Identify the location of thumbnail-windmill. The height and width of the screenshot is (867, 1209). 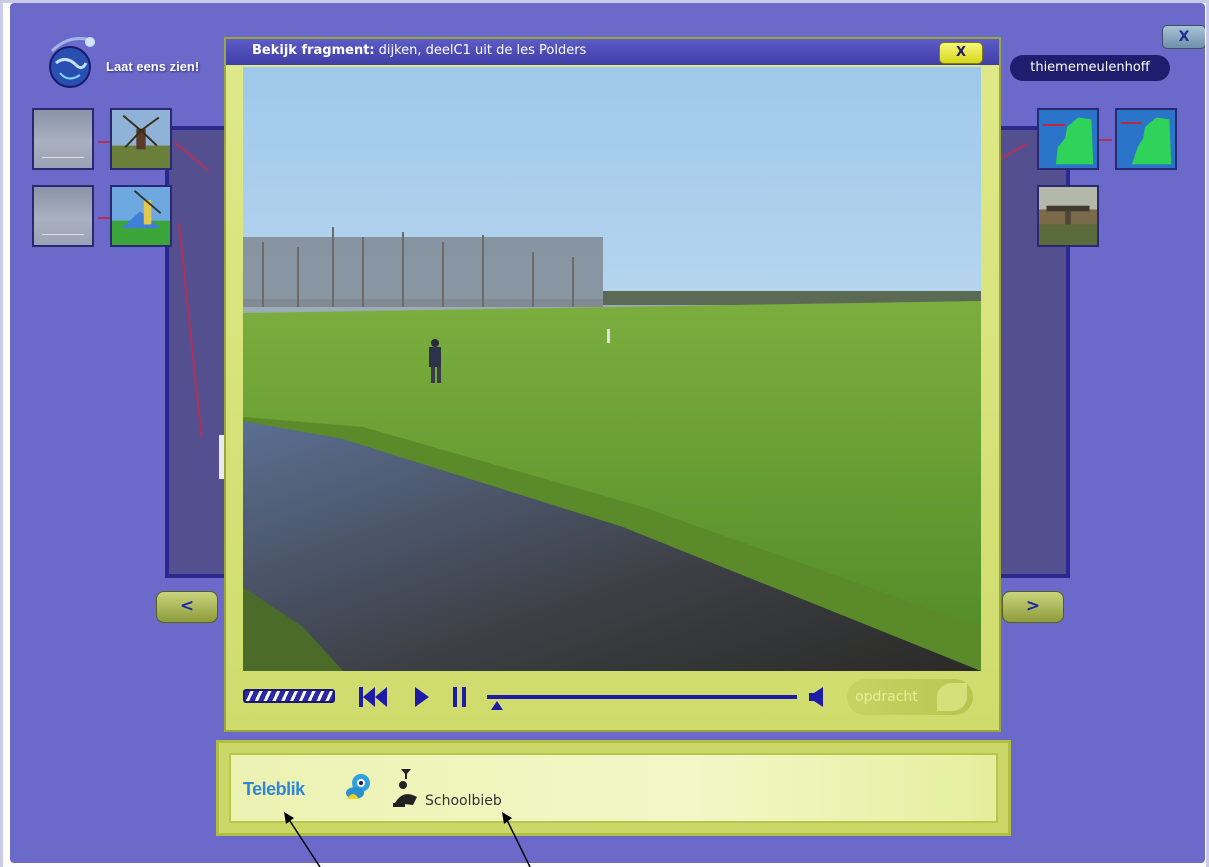
(141, 139).